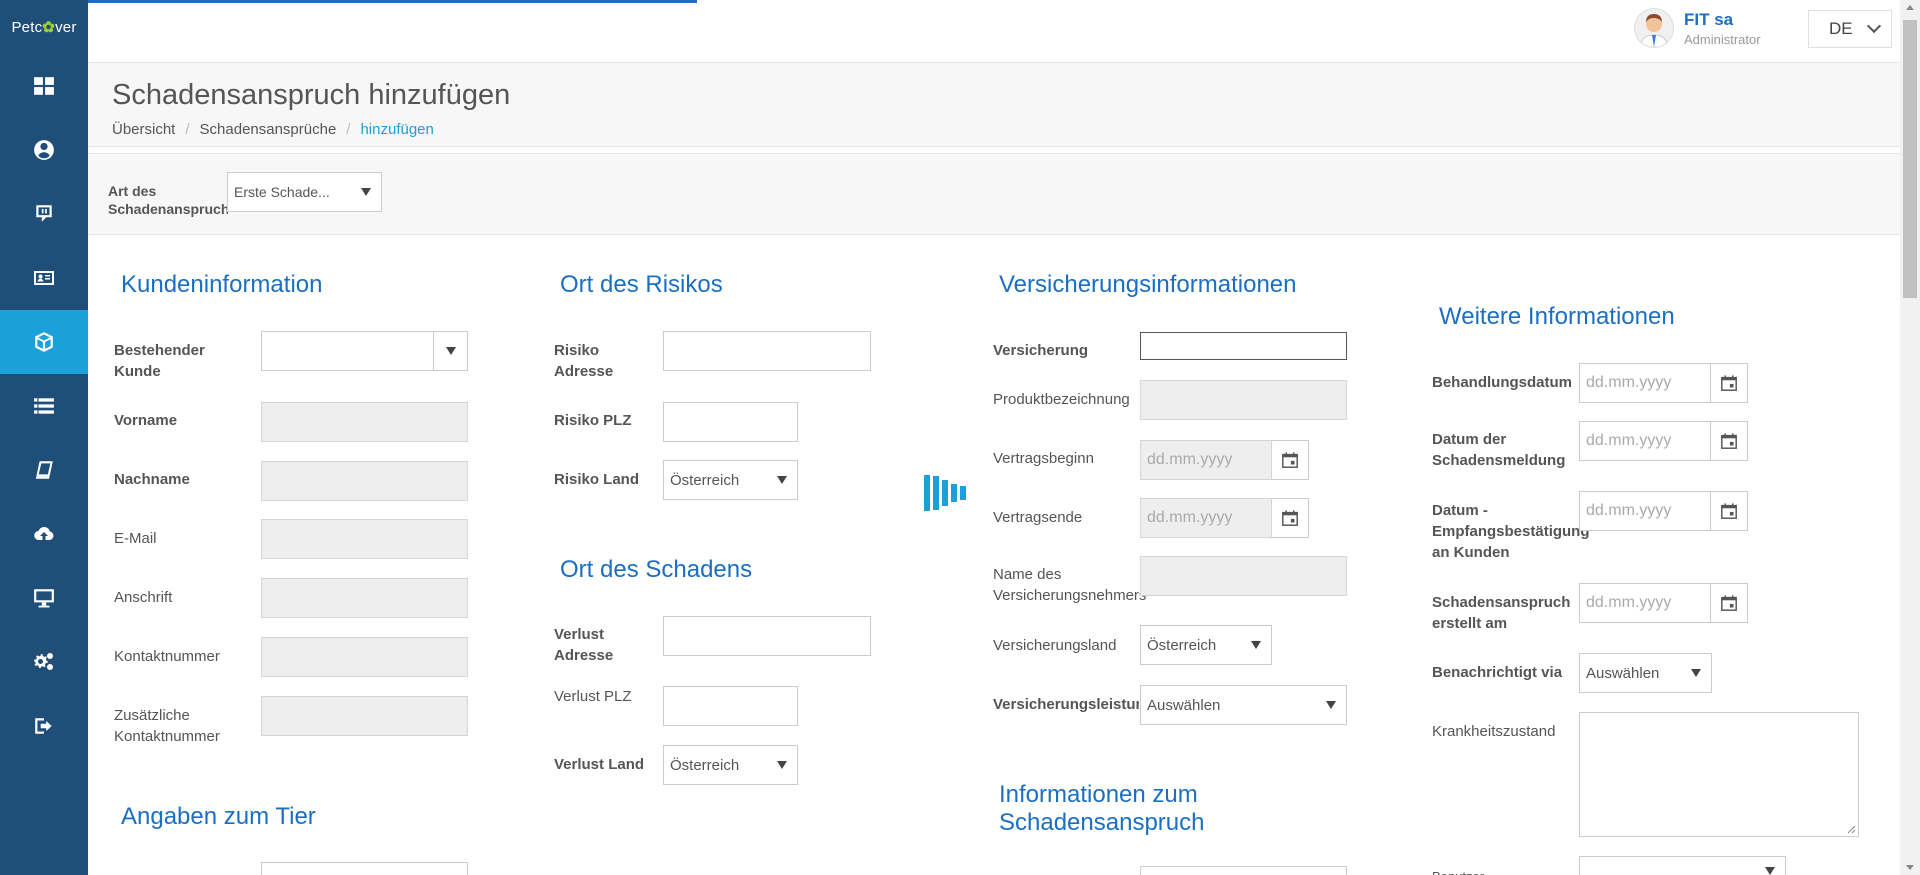  Describe the element at coordinates (44, 150) in the screenshot. I see `sidebar-item-customers` at that location.